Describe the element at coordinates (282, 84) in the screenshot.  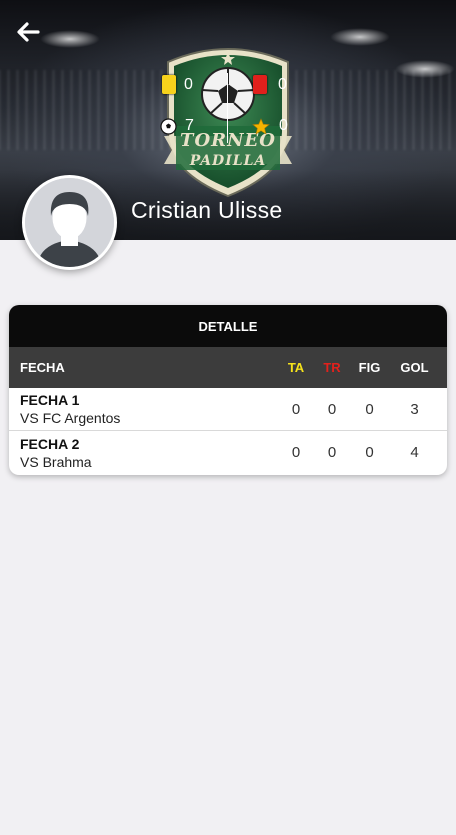
I see `red-cards-value: 0` at that location.